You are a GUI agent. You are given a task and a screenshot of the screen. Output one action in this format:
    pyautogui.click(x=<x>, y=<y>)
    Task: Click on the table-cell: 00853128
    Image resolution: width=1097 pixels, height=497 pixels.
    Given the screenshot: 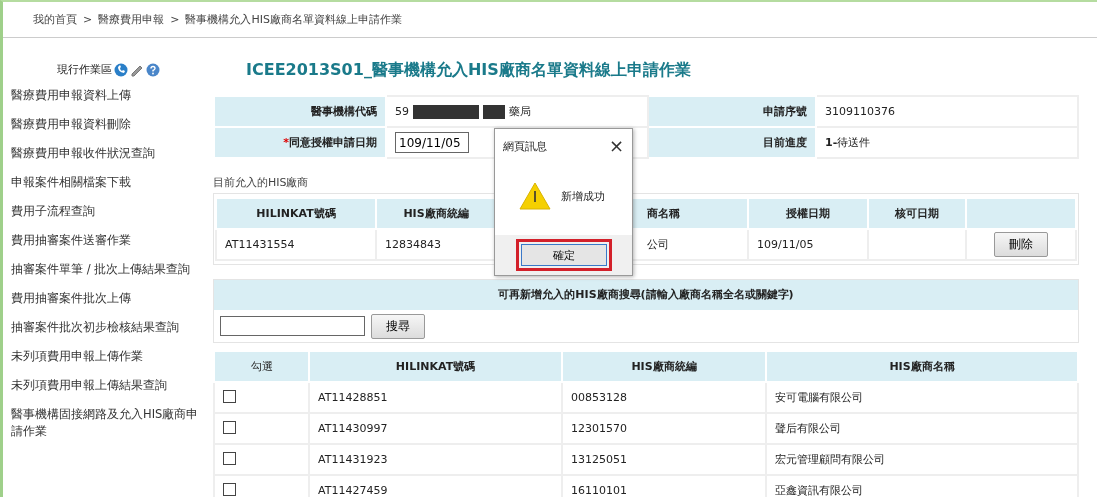 What is the action you would take?
    pyautogui.click(x=664, y=397)
    